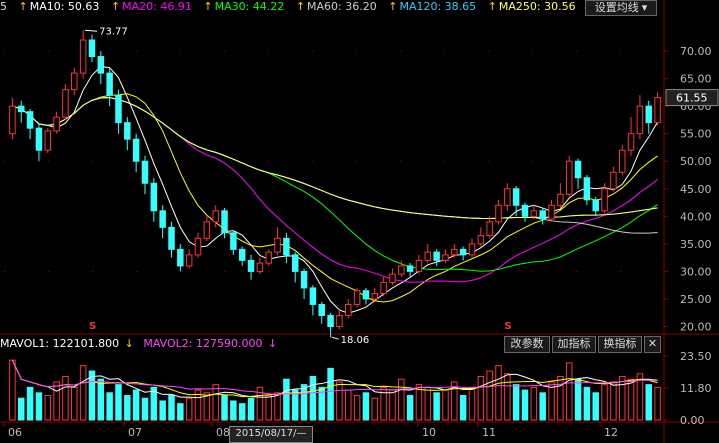 The height and width of the screenshot is (443, 719). Describe the element at coordinates (620, 344) in the screenshot. I see `switch-indicator-button: 换指标` at that location.